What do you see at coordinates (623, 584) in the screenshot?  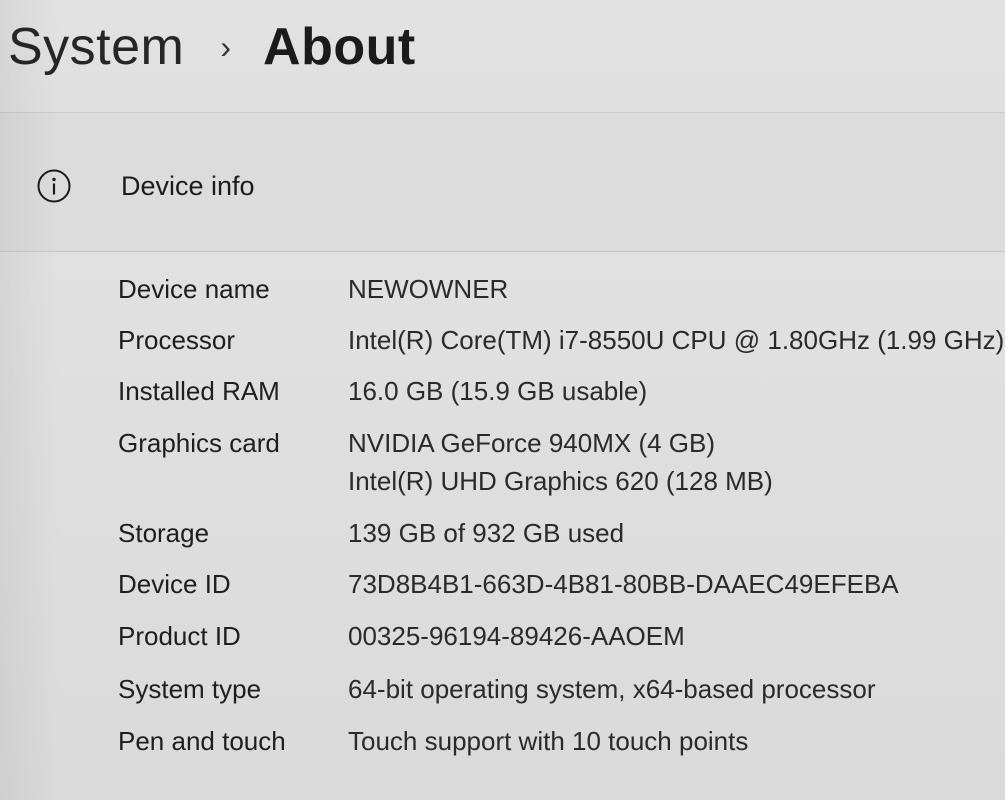 I see `spec-value: 73D8B4B1-663D-4B81-80BB-DAAEC49EFEBA` at bounding box center [623, 584].